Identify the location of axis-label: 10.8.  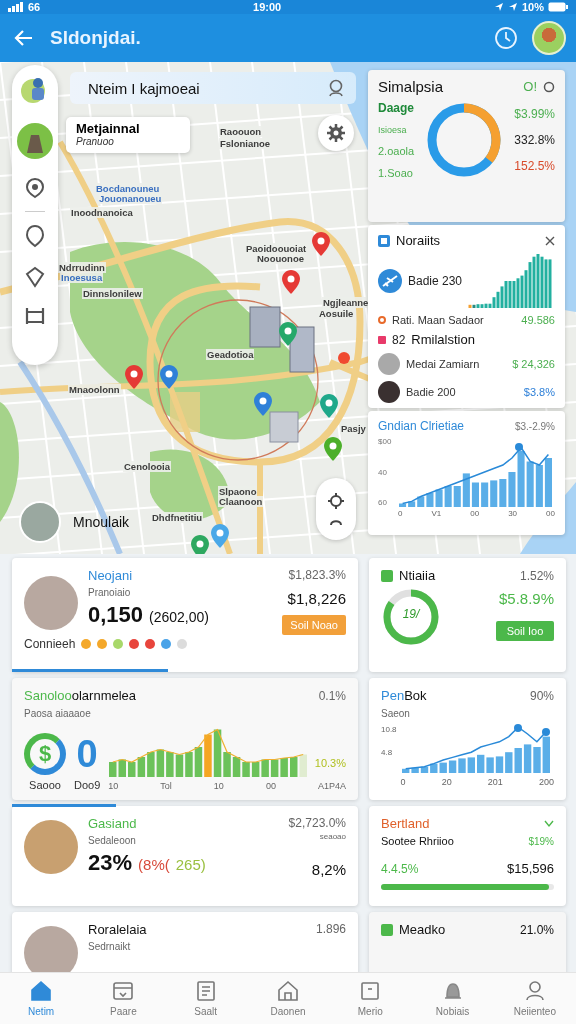
(389, 729).